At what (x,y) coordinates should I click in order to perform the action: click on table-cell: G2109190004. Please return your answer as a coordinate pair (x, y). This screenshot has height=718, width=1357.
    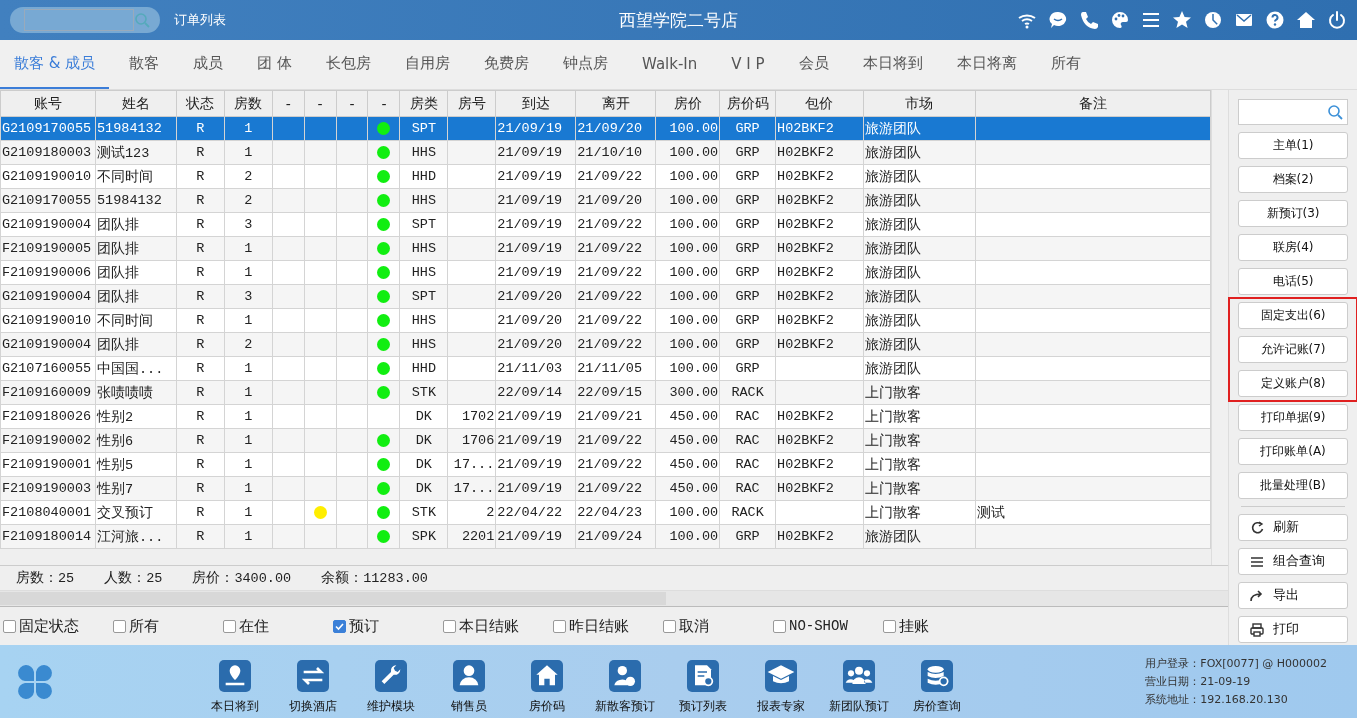
    Looking at the image, I should click on (48, 296).